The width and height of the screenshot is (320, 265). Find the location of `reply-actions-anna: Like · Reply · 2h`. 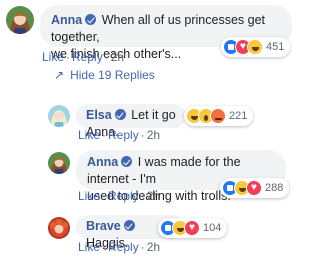

reply-actions-anna: Like · Reply · 2h is located at coordinates (119, 196).